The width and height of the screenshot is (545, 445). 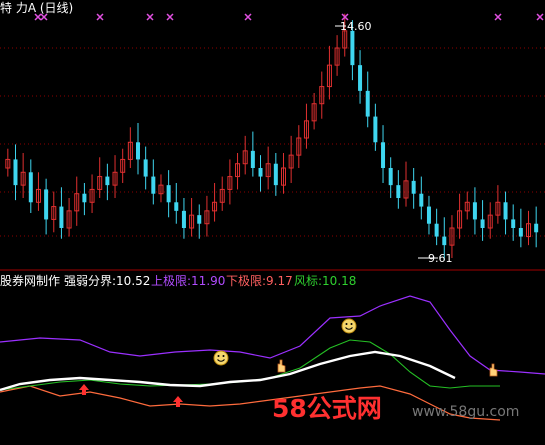 I want to click on watermark-url: www.58gu.com, so click(x=466, y=412).